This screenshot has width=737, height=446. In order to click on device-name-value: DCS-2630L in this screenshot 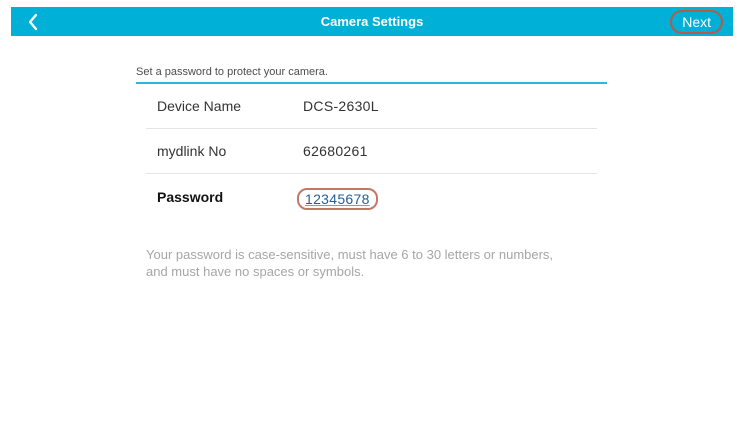, I will do `click(341, 106)`.